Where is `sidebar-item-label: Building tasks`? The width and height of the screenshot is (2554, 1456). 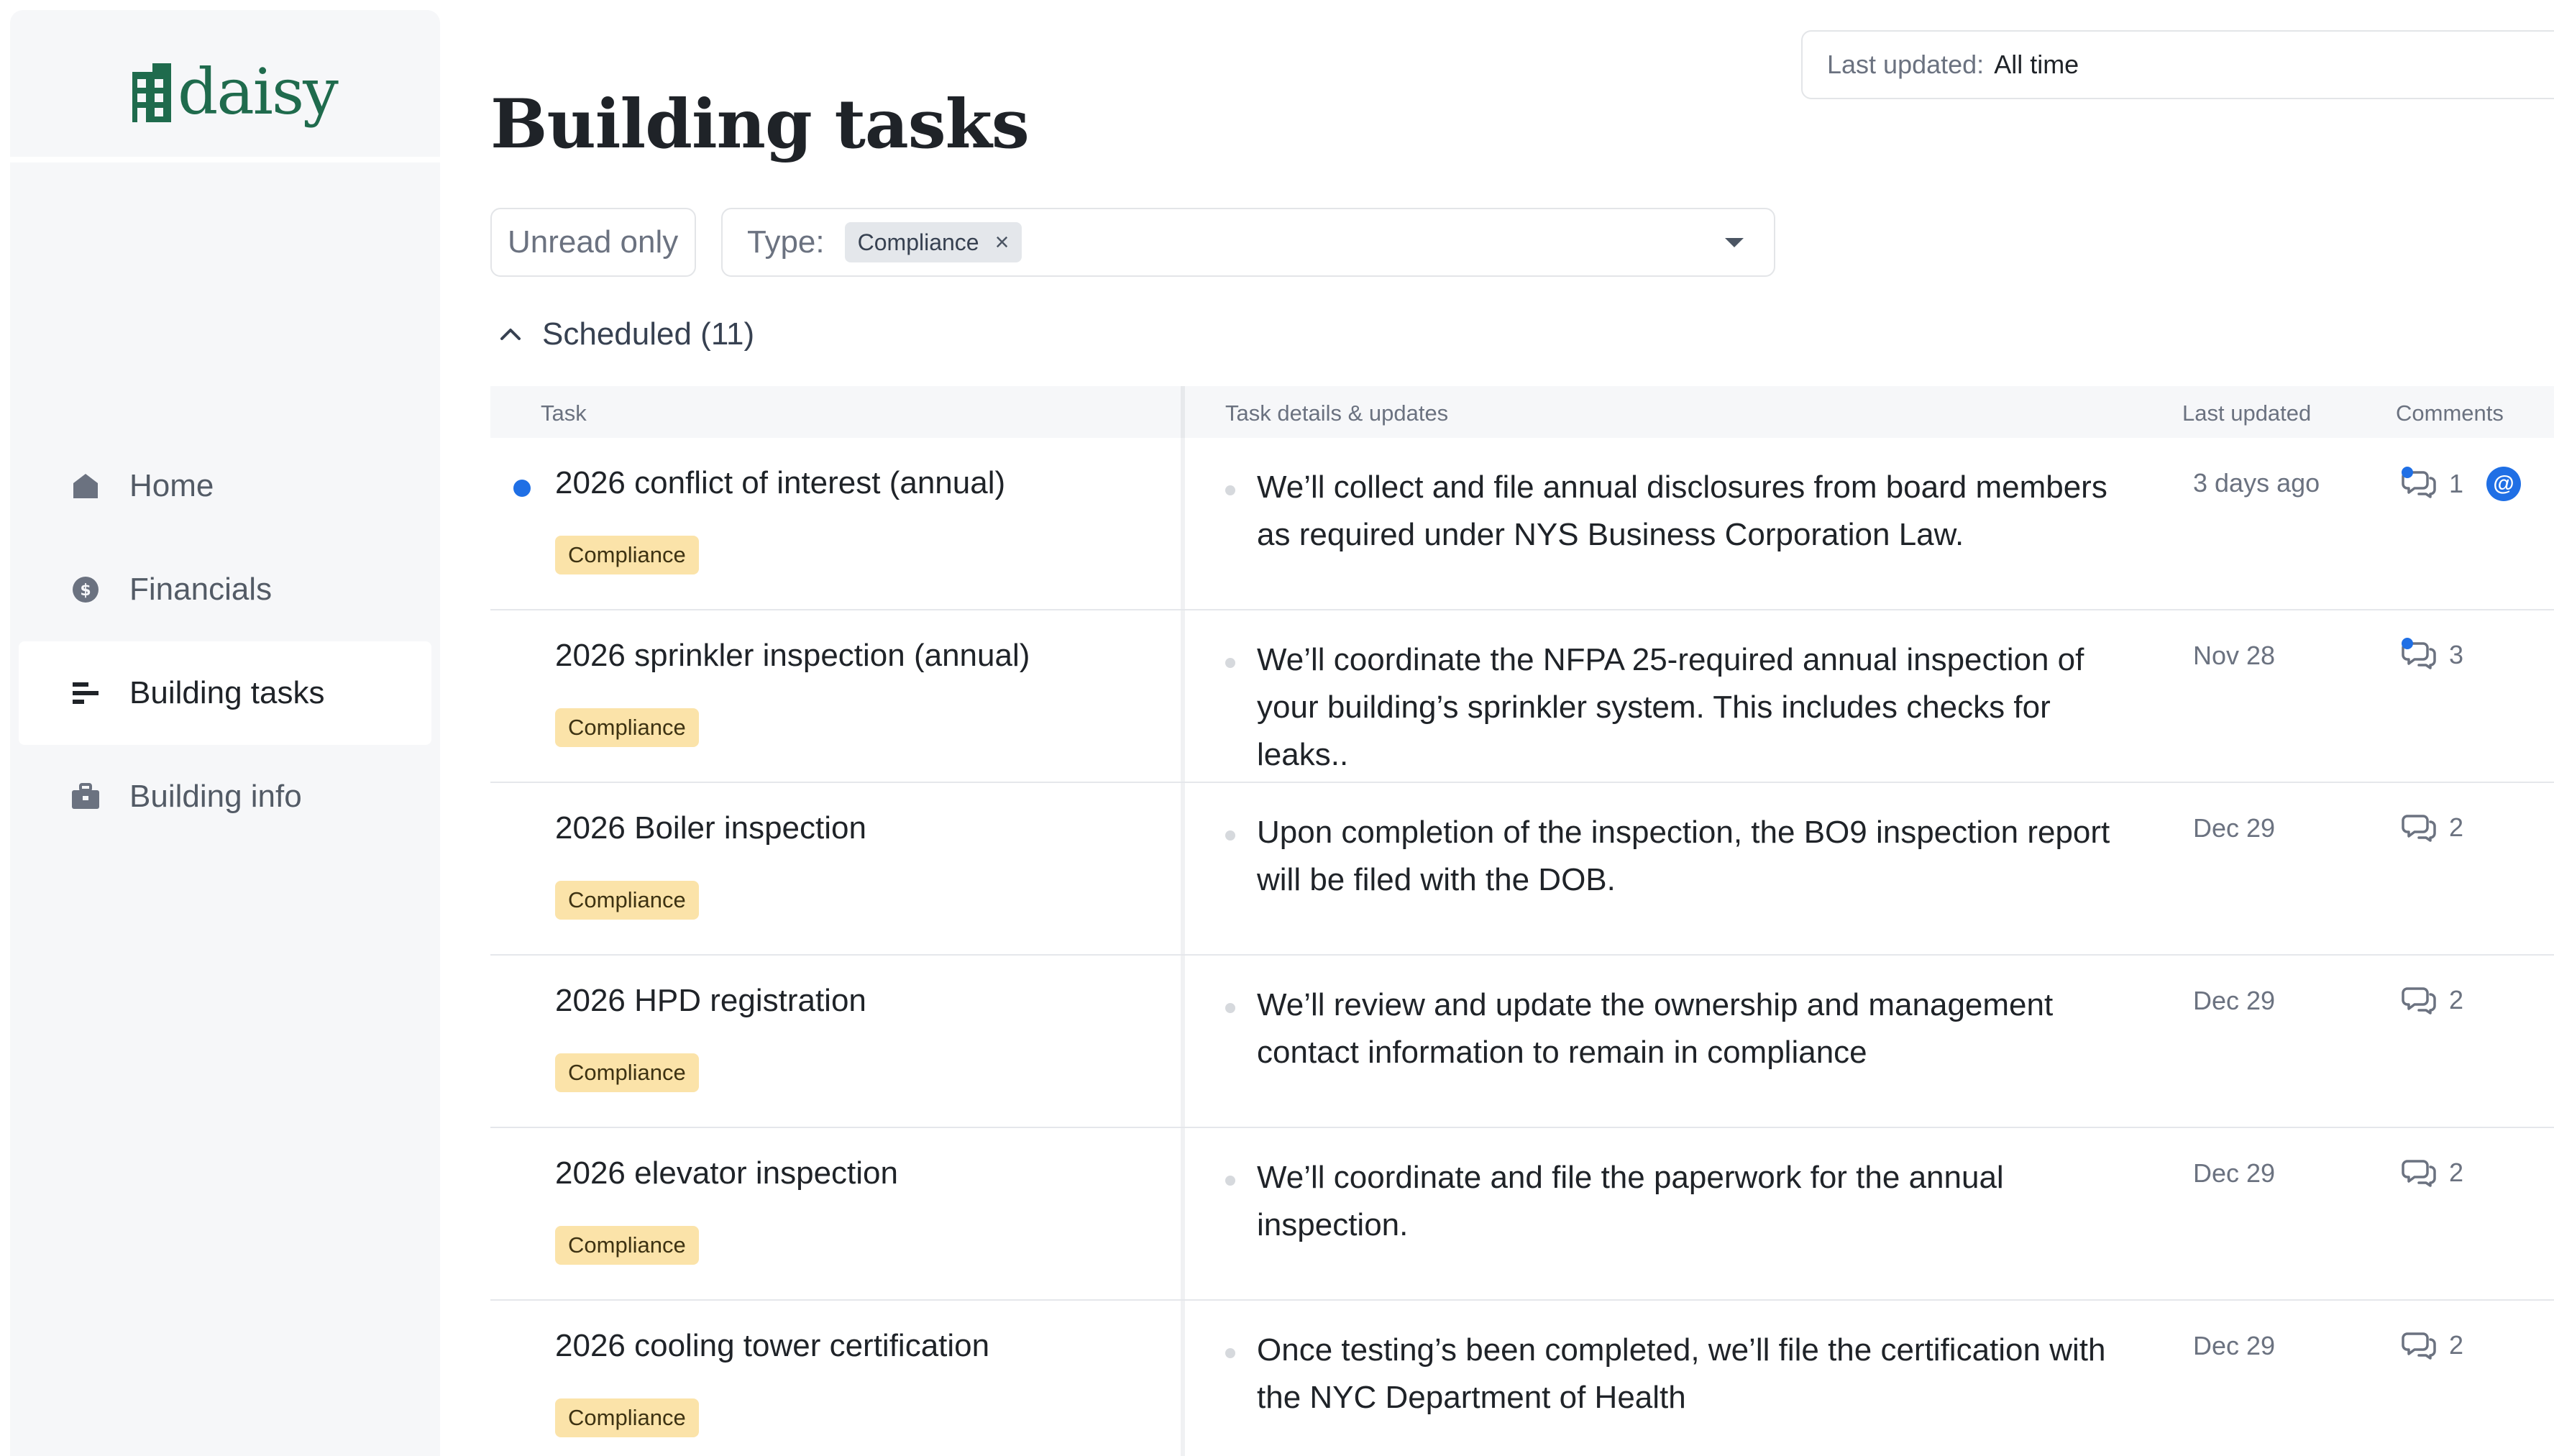 sidebar-item-label: Building tasks is located at coordinates (227, 692).